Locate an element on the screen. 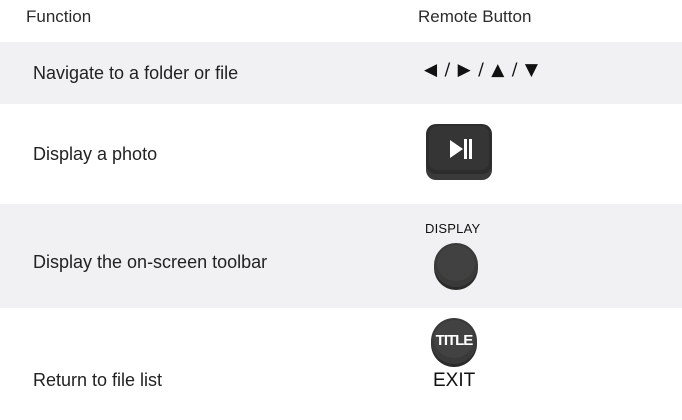 The width and height of the screenshot is (682, 420). function-label: Display a photo is located at coordinates (95, 154).